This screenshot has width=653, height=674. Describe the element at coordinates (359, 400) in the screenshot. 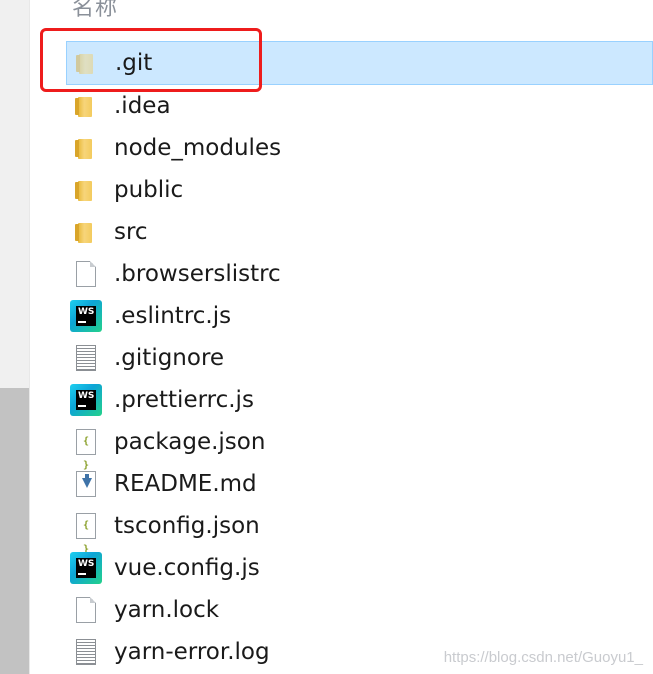

I see `file-row-prettierrc-js: WS .prettierrc.js` at that location.